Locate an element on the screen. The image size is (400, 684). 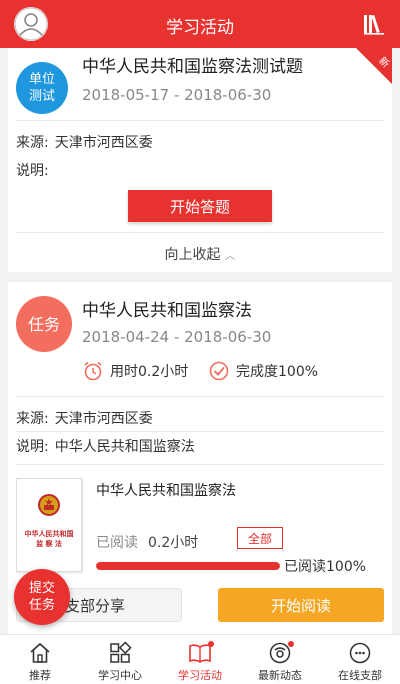
card-date: 2018-04-24 - 2018-06-30 is located at coordinates (177, 337).